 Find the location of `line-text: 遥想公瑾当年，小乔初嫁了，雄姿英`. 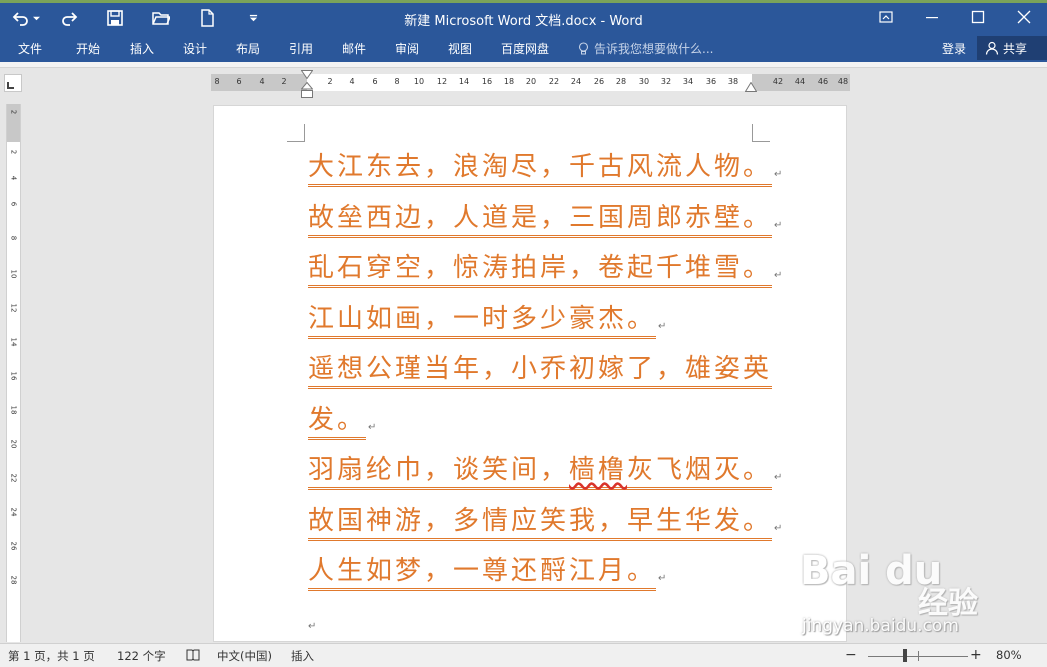

line-text: 遥想公瑾当年，小乔初嫁了，雄姿英 is located at coordinates (540, 370).